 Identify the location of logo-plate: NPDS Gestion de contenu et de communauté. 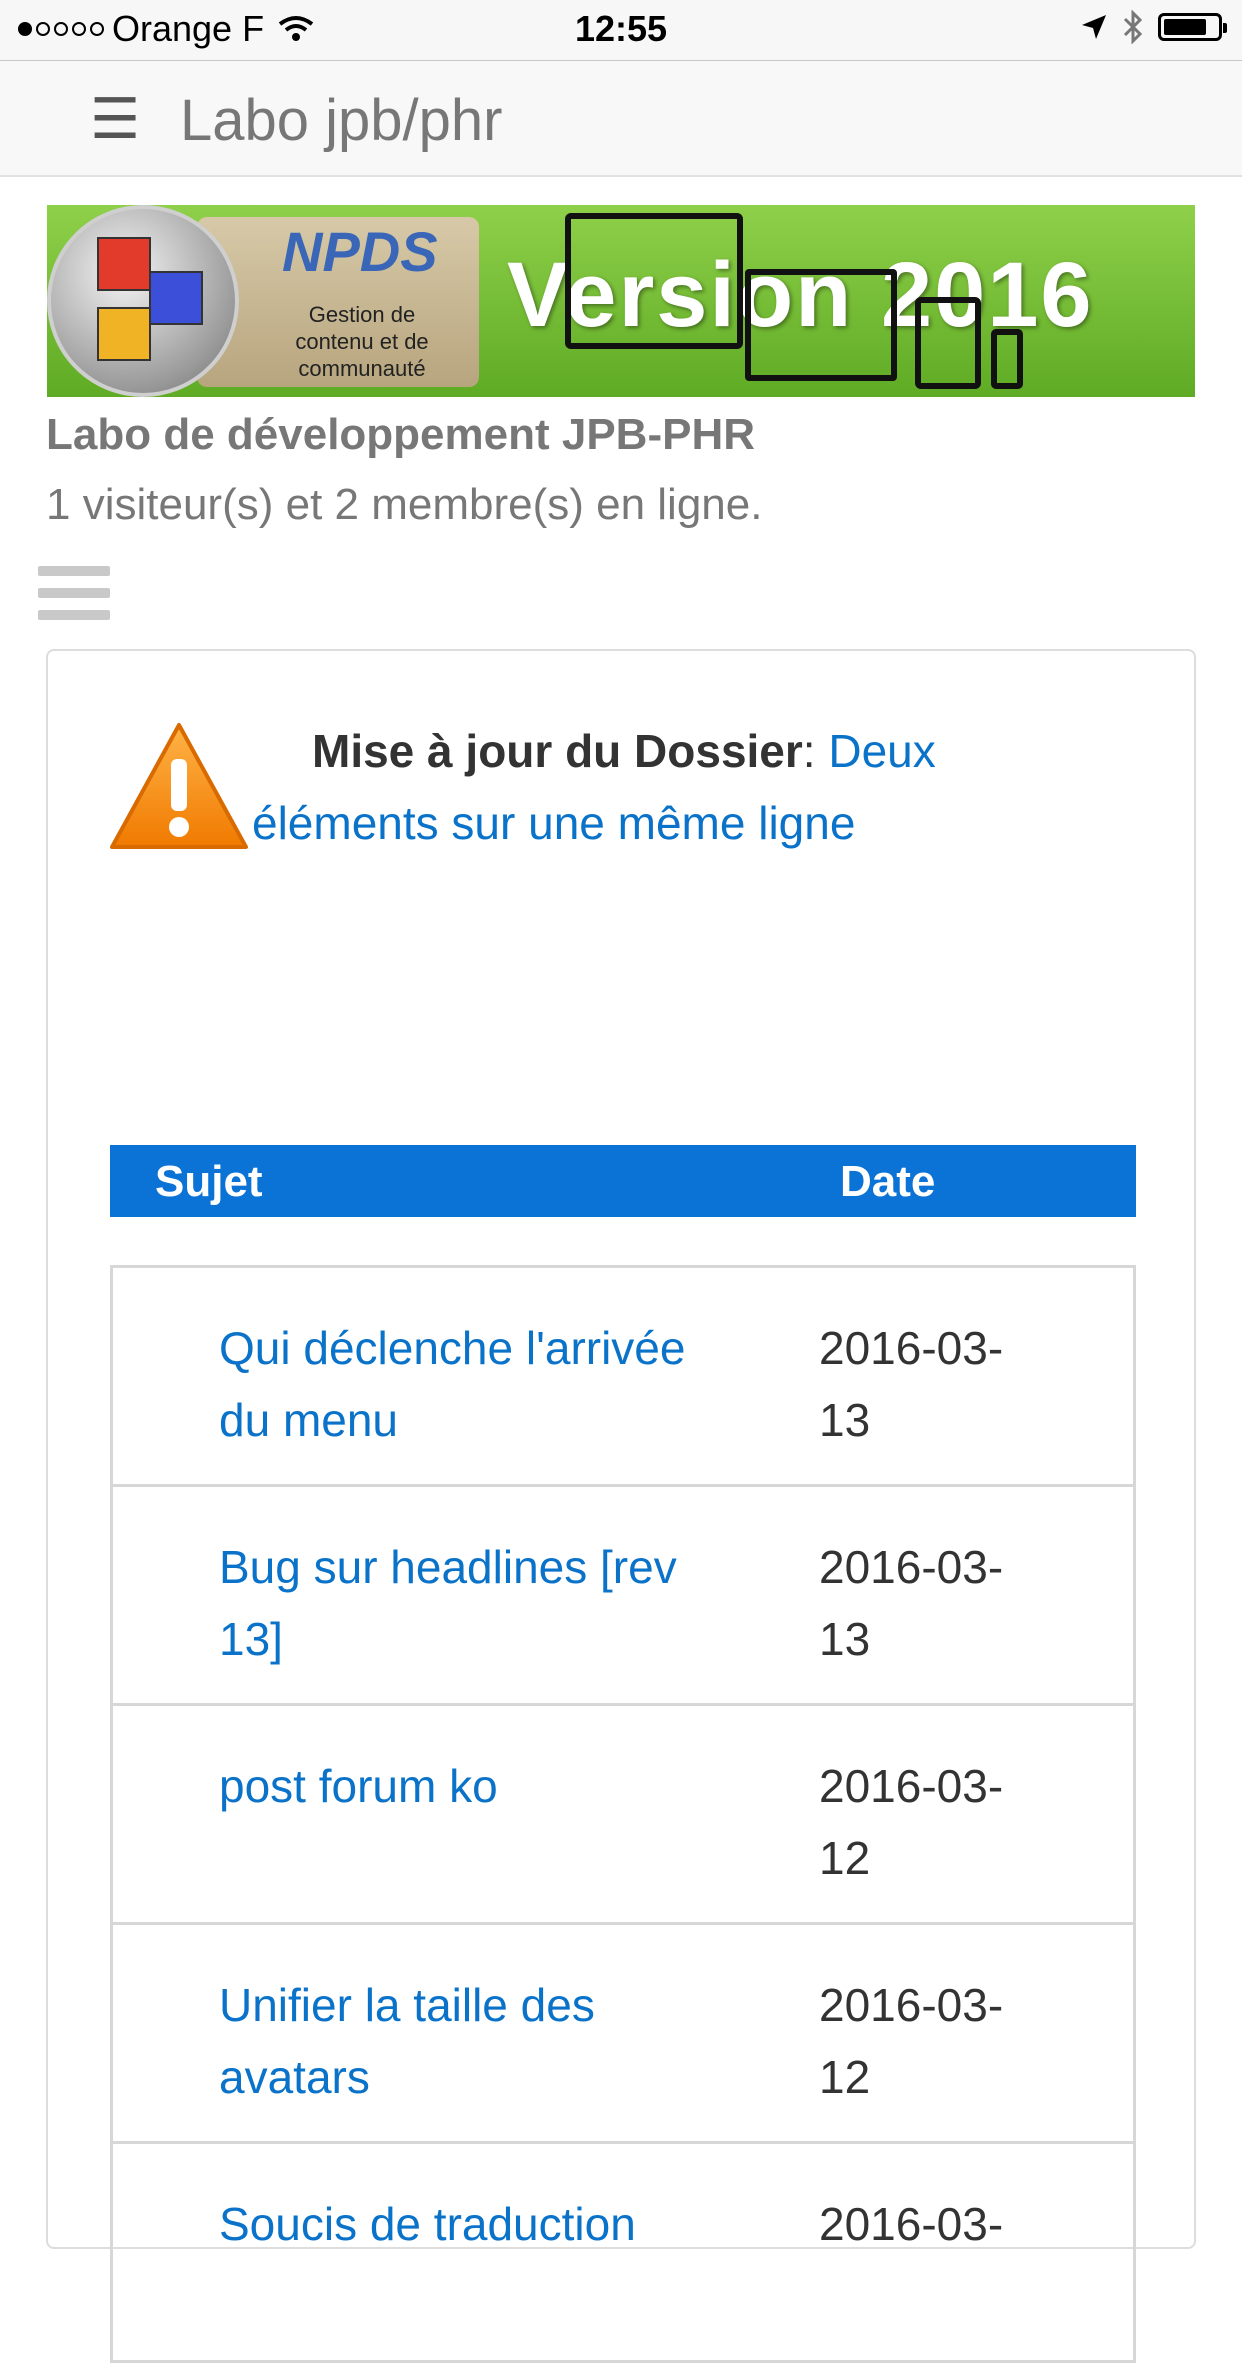
(338, 302).